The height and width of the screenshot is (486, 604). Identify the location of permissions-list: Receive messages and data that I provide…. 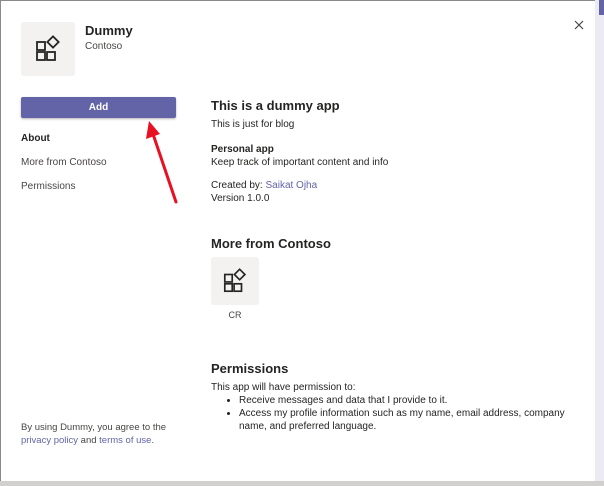
(396, 413).